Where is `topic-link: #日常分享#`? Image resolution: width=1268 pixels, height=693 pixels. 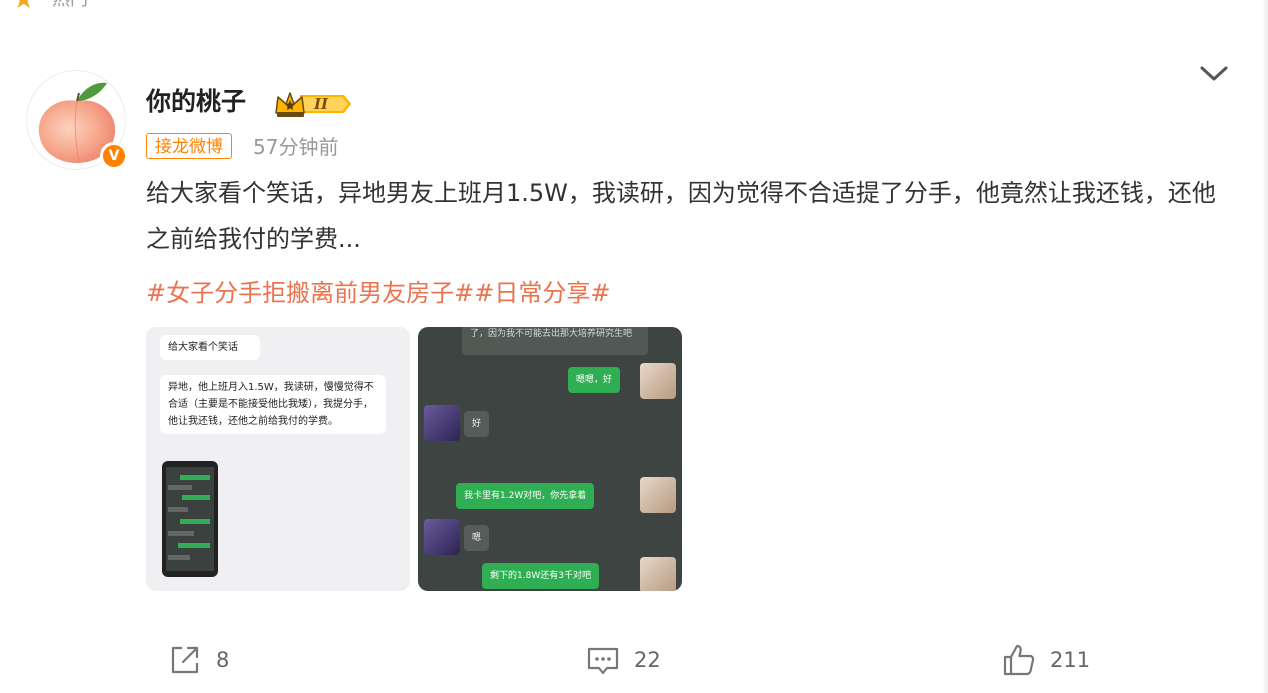
topic-link: #日常分享# is located at coordinates (542, 293).